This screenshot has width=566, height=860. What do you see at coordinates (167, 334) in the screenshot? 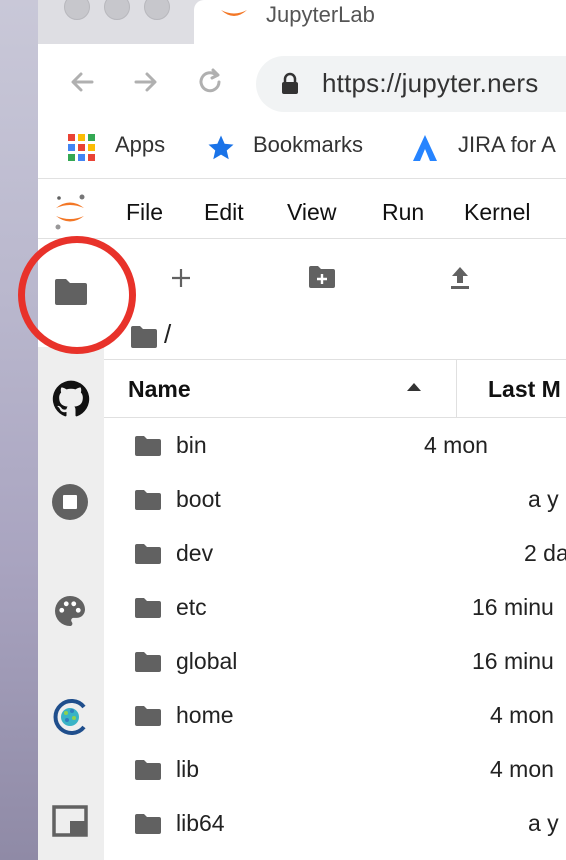
I see `breadcrumb-root: /` at bounding box center [167, 334].